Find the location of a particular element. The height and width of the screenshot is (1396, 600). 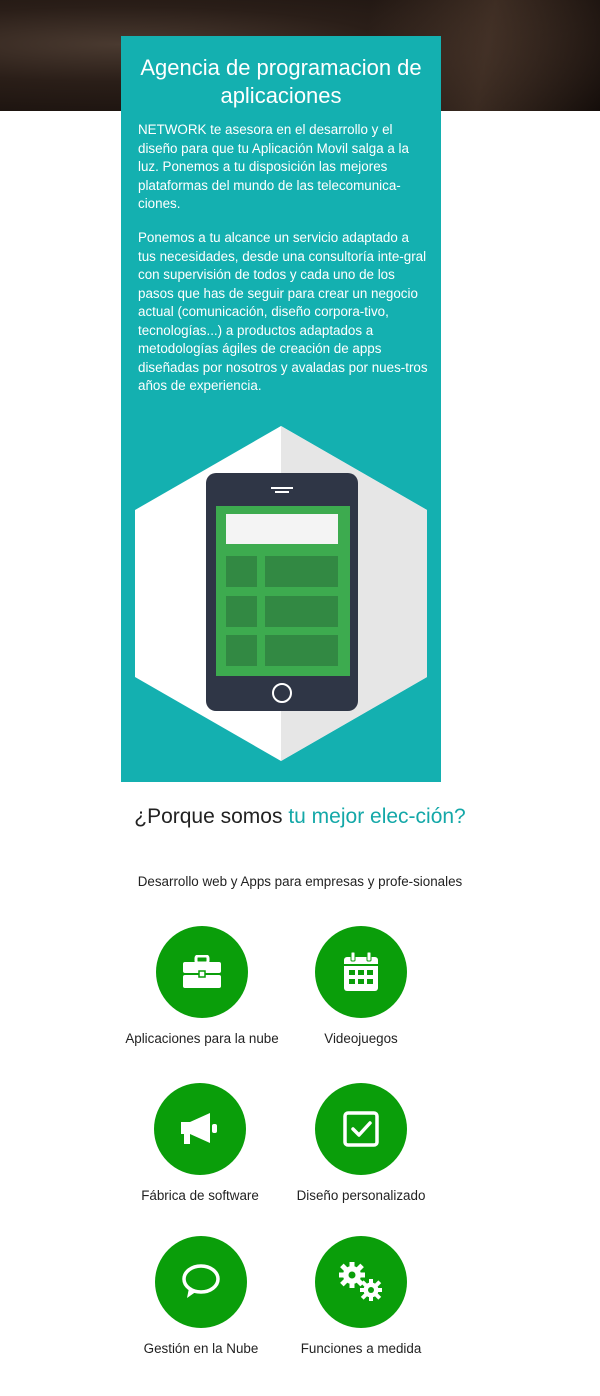

feature-label: Videojuegos is located at coordinates (361, 1038).